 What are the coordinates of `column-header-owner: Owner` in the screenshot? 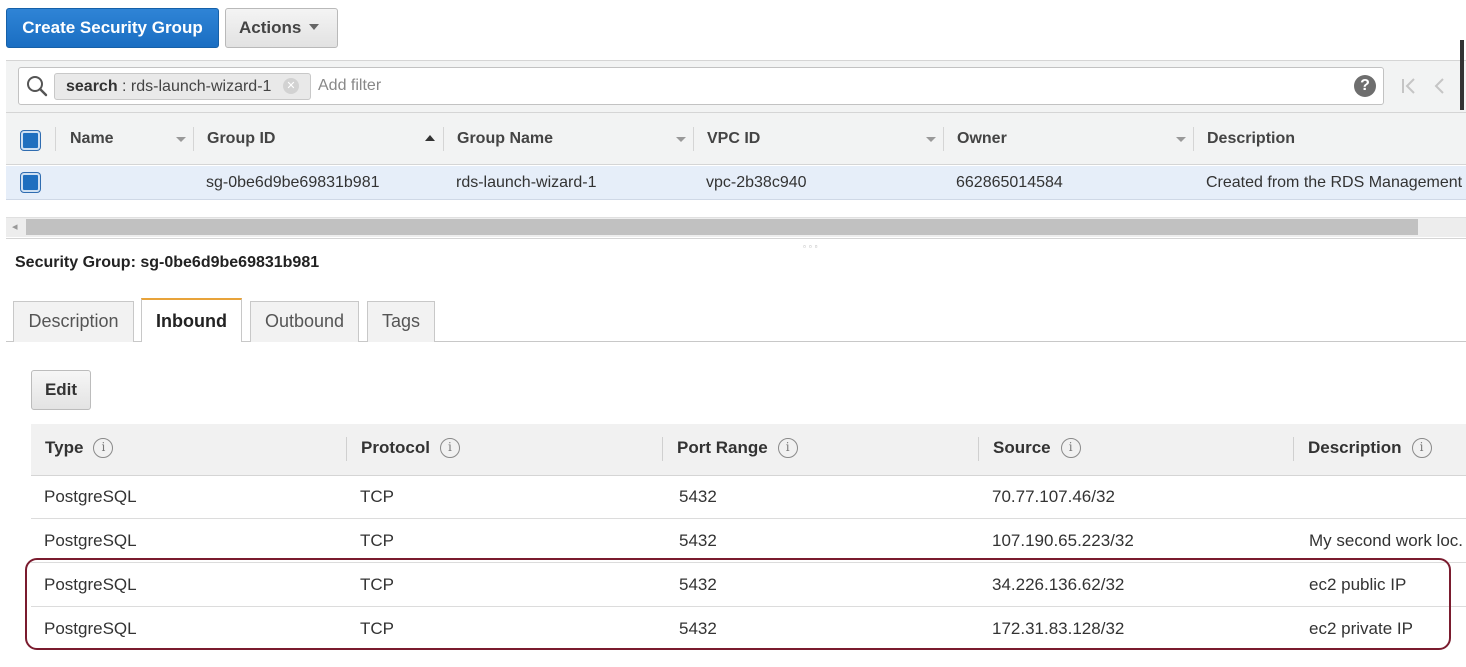 It's located at (982, 139).